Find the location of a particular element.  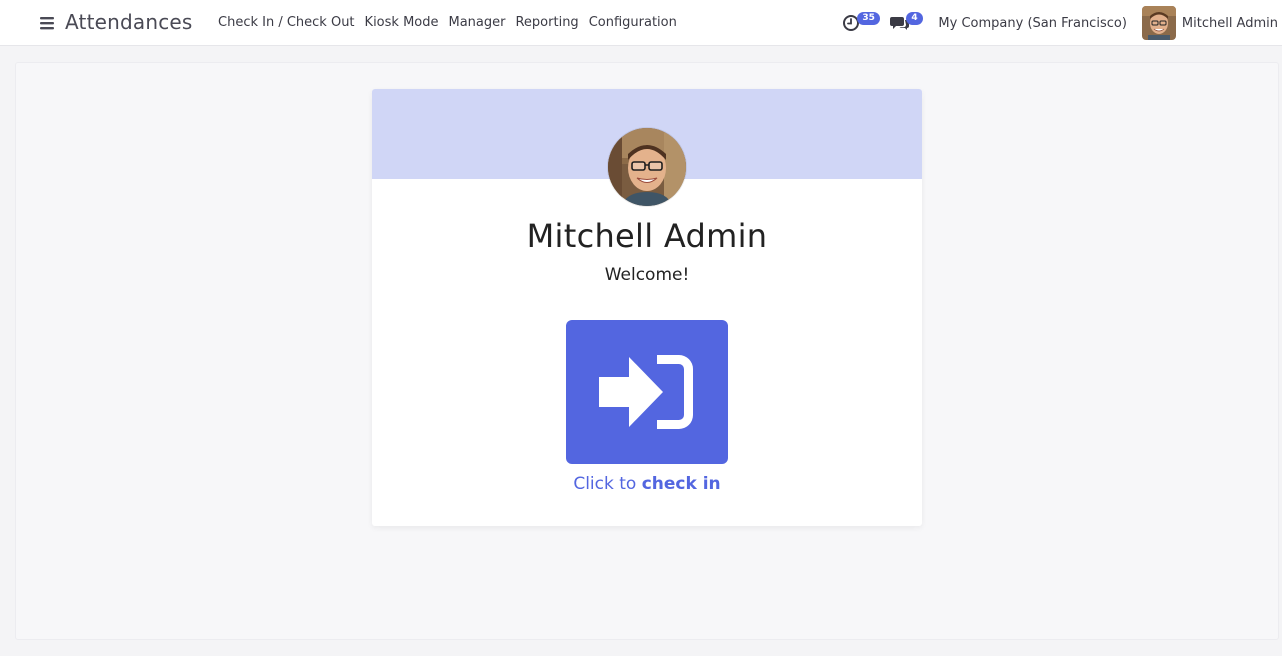

menu-item-reporting: Reporting is located at coordinates (546, 22).